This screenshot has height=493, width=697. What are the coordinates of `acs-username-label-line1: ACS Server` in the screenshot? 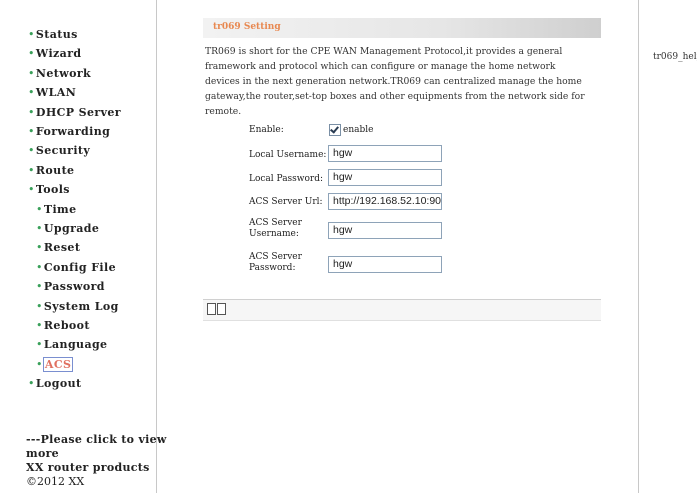 It's located at (275, 223).